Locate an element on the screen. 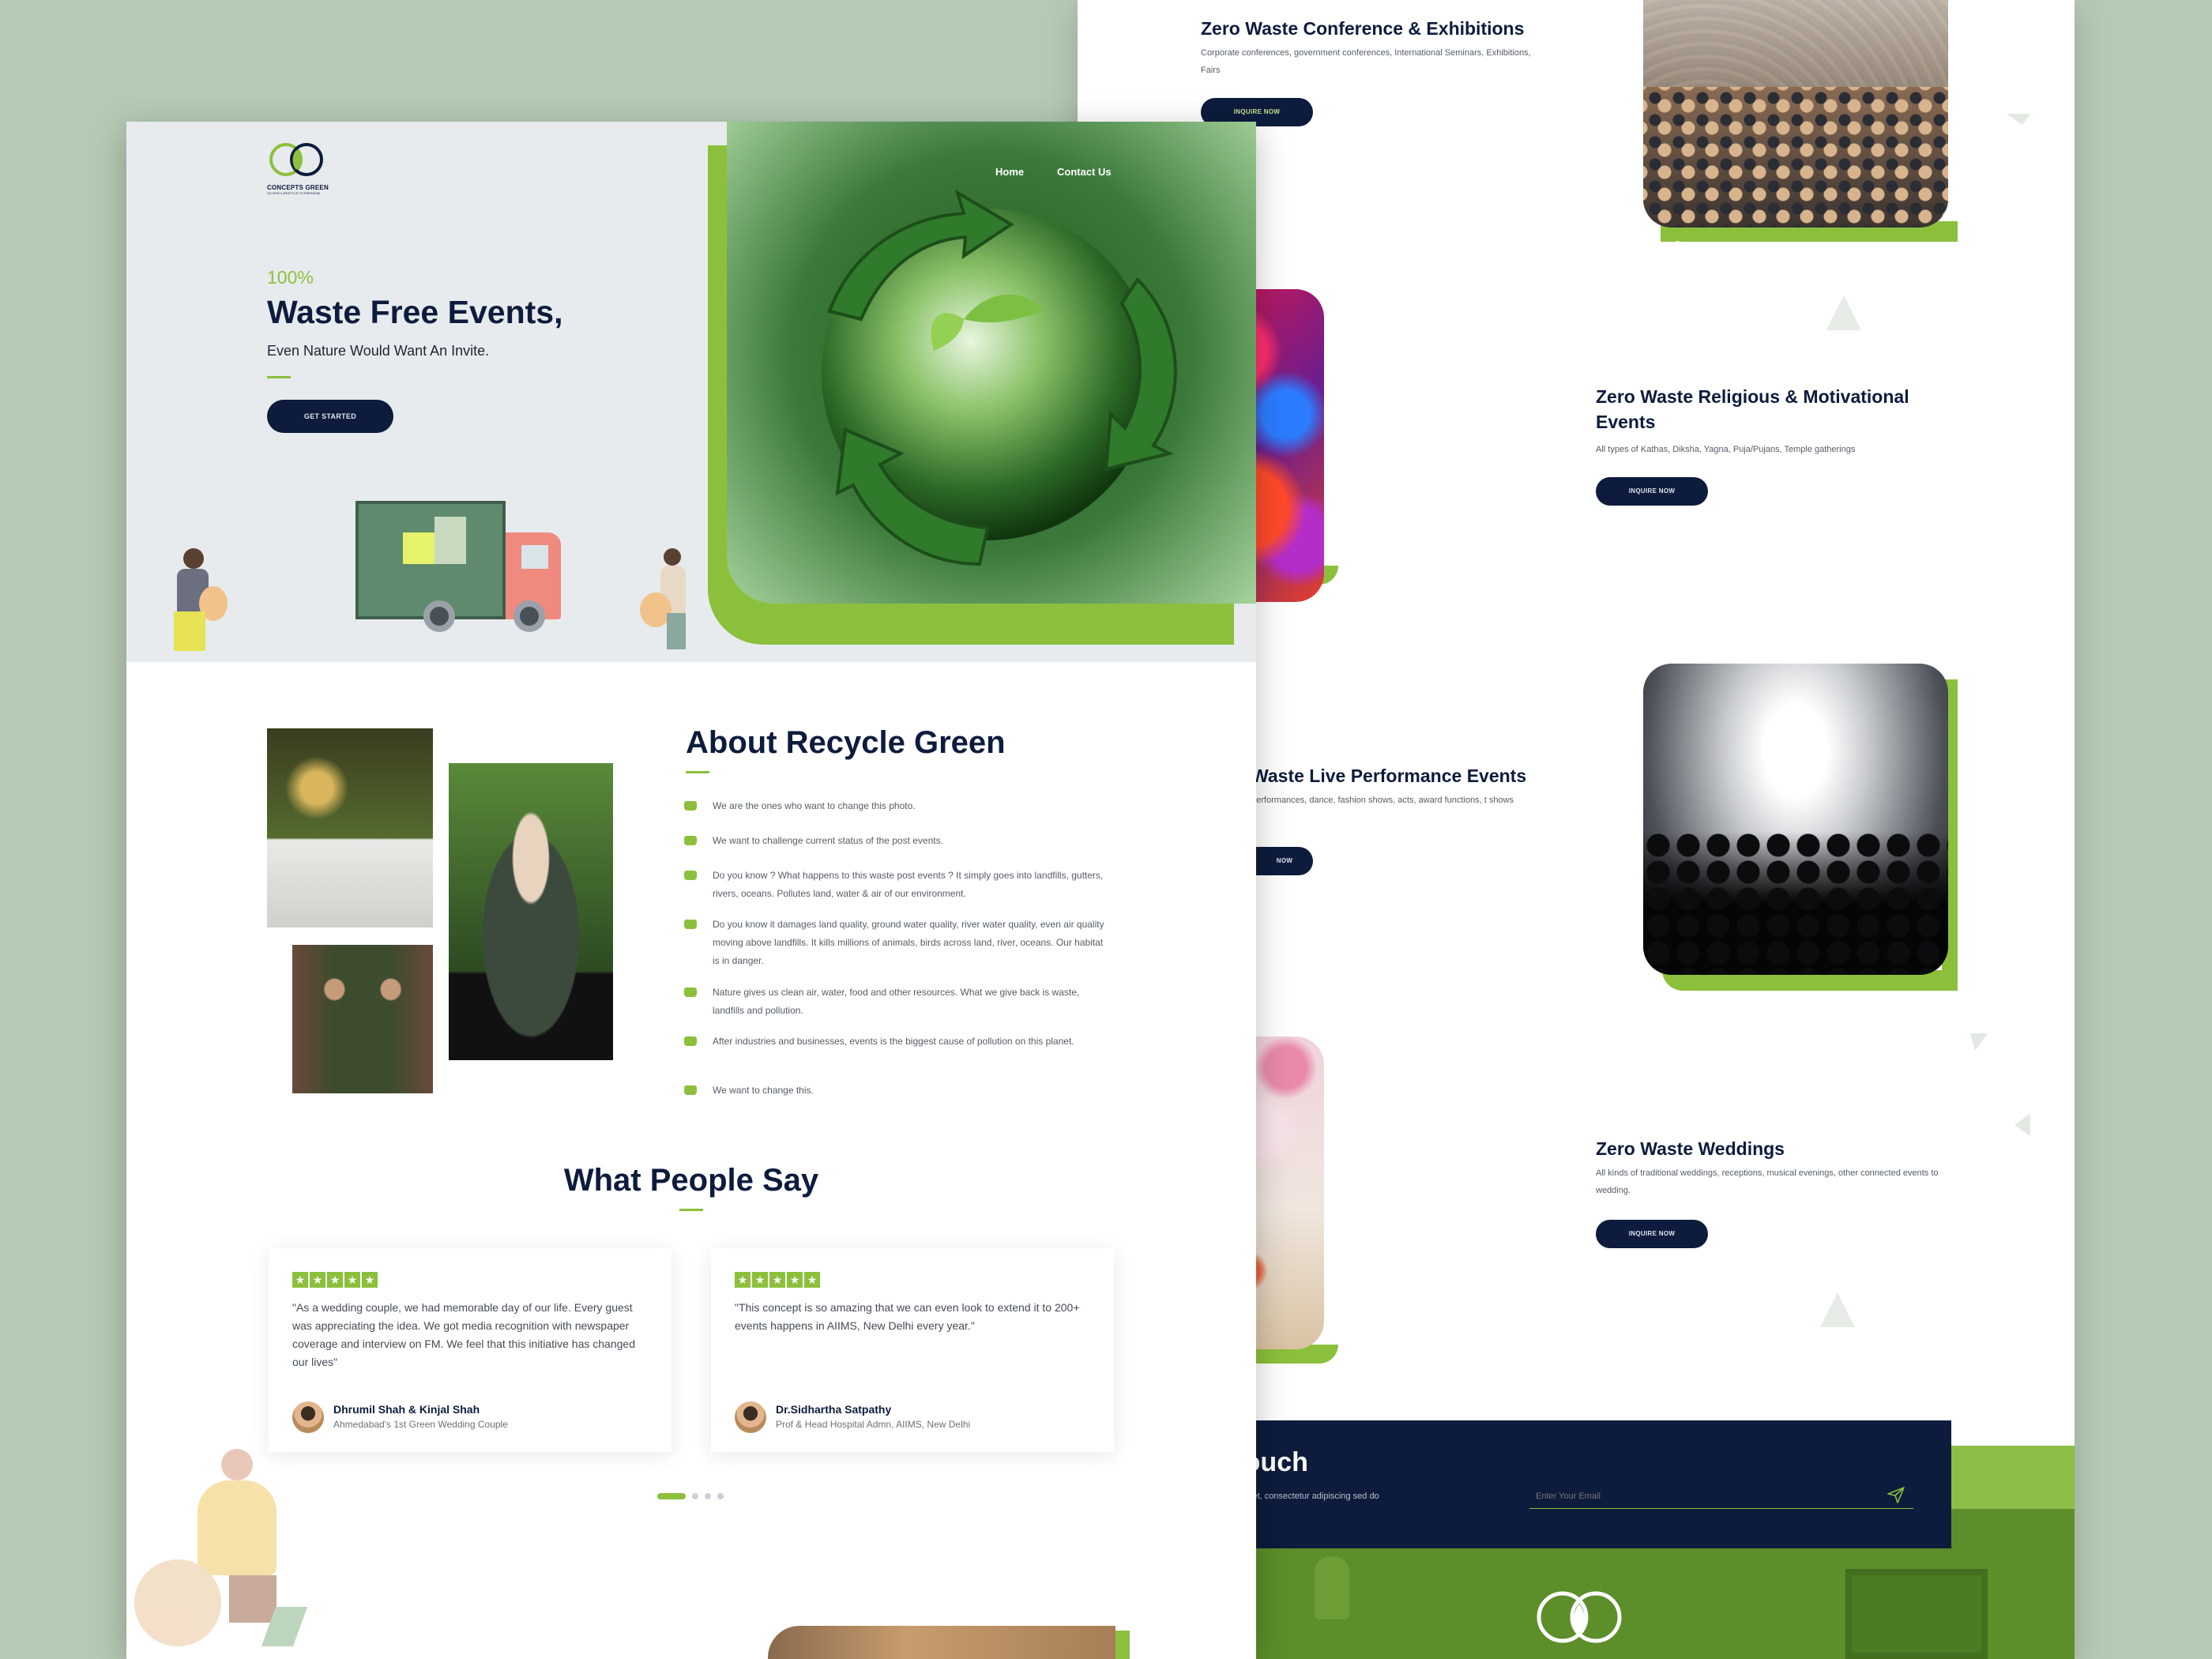 This screenshot has width=2212, height=1659. footer-logo is located at coordinates (1580, 1617).